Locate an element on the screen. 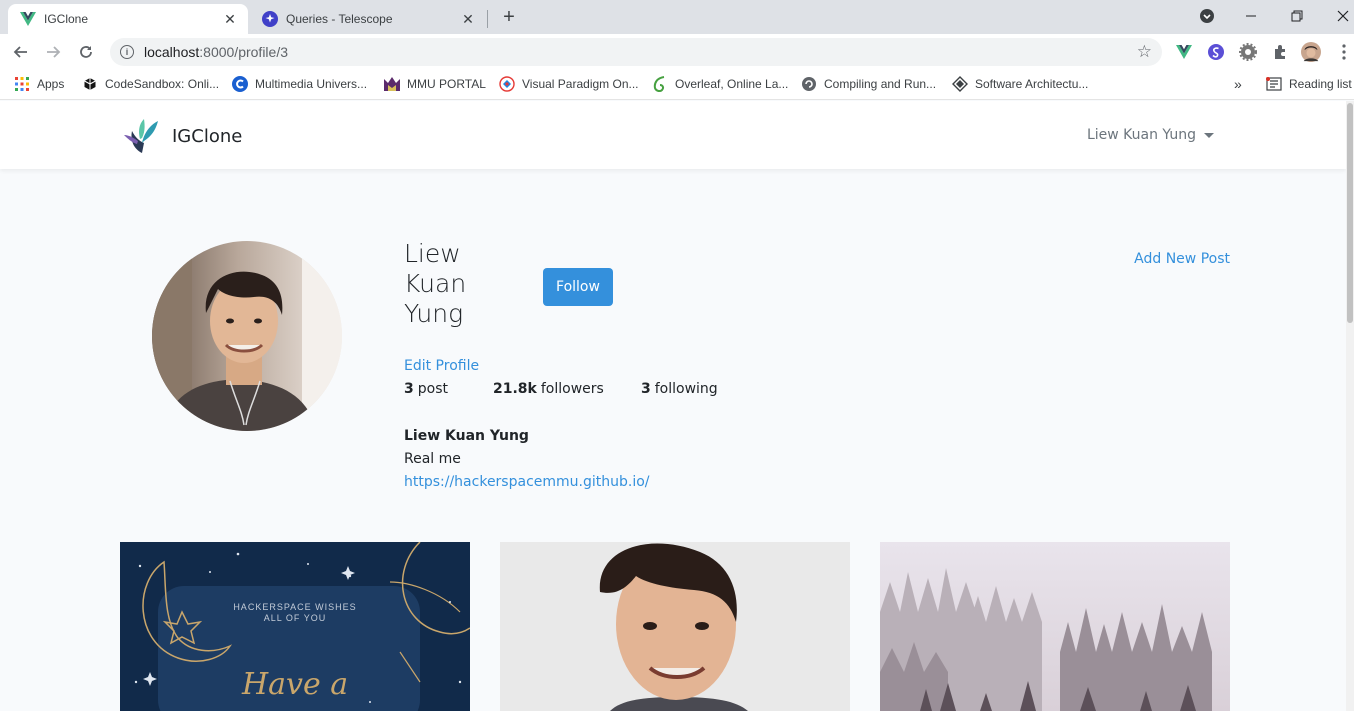 The image size is (1354, 711). arrow-left-icon is located at coordinates (20, 52).